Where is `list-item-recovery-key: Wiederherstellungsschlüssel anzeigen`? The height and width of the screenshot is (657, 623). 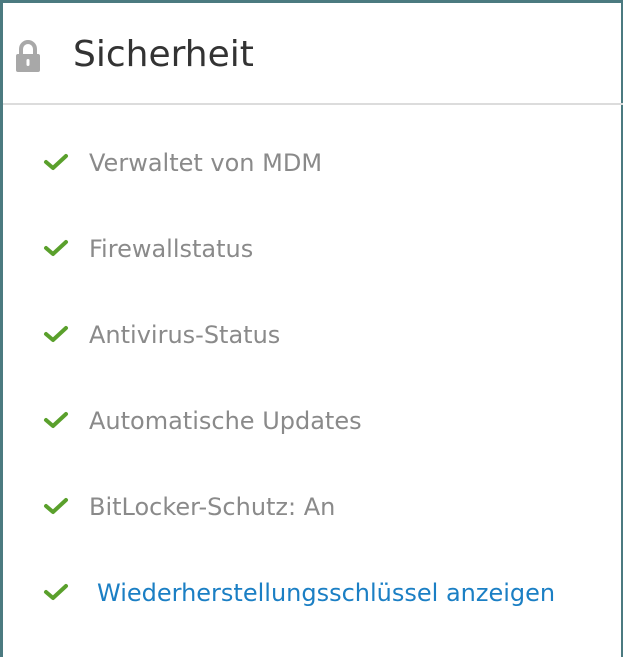
list-item-recovery-key: Wiederherstellungsschlüssel anzeigen is located at coordinates (313, 593).